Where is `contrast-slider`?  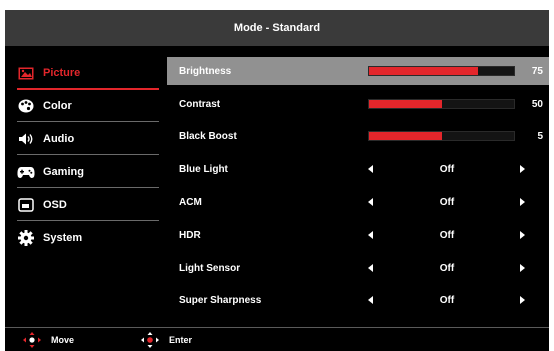 contrast-slider is located at coordinates (441, 104).